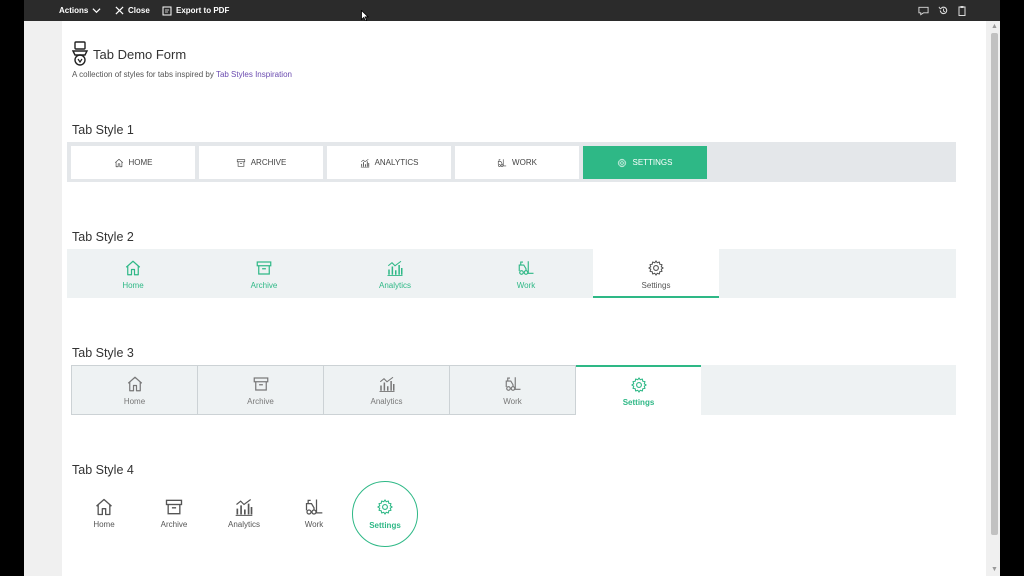  I want to click on tab1-home: HOME, so click(133, 162).